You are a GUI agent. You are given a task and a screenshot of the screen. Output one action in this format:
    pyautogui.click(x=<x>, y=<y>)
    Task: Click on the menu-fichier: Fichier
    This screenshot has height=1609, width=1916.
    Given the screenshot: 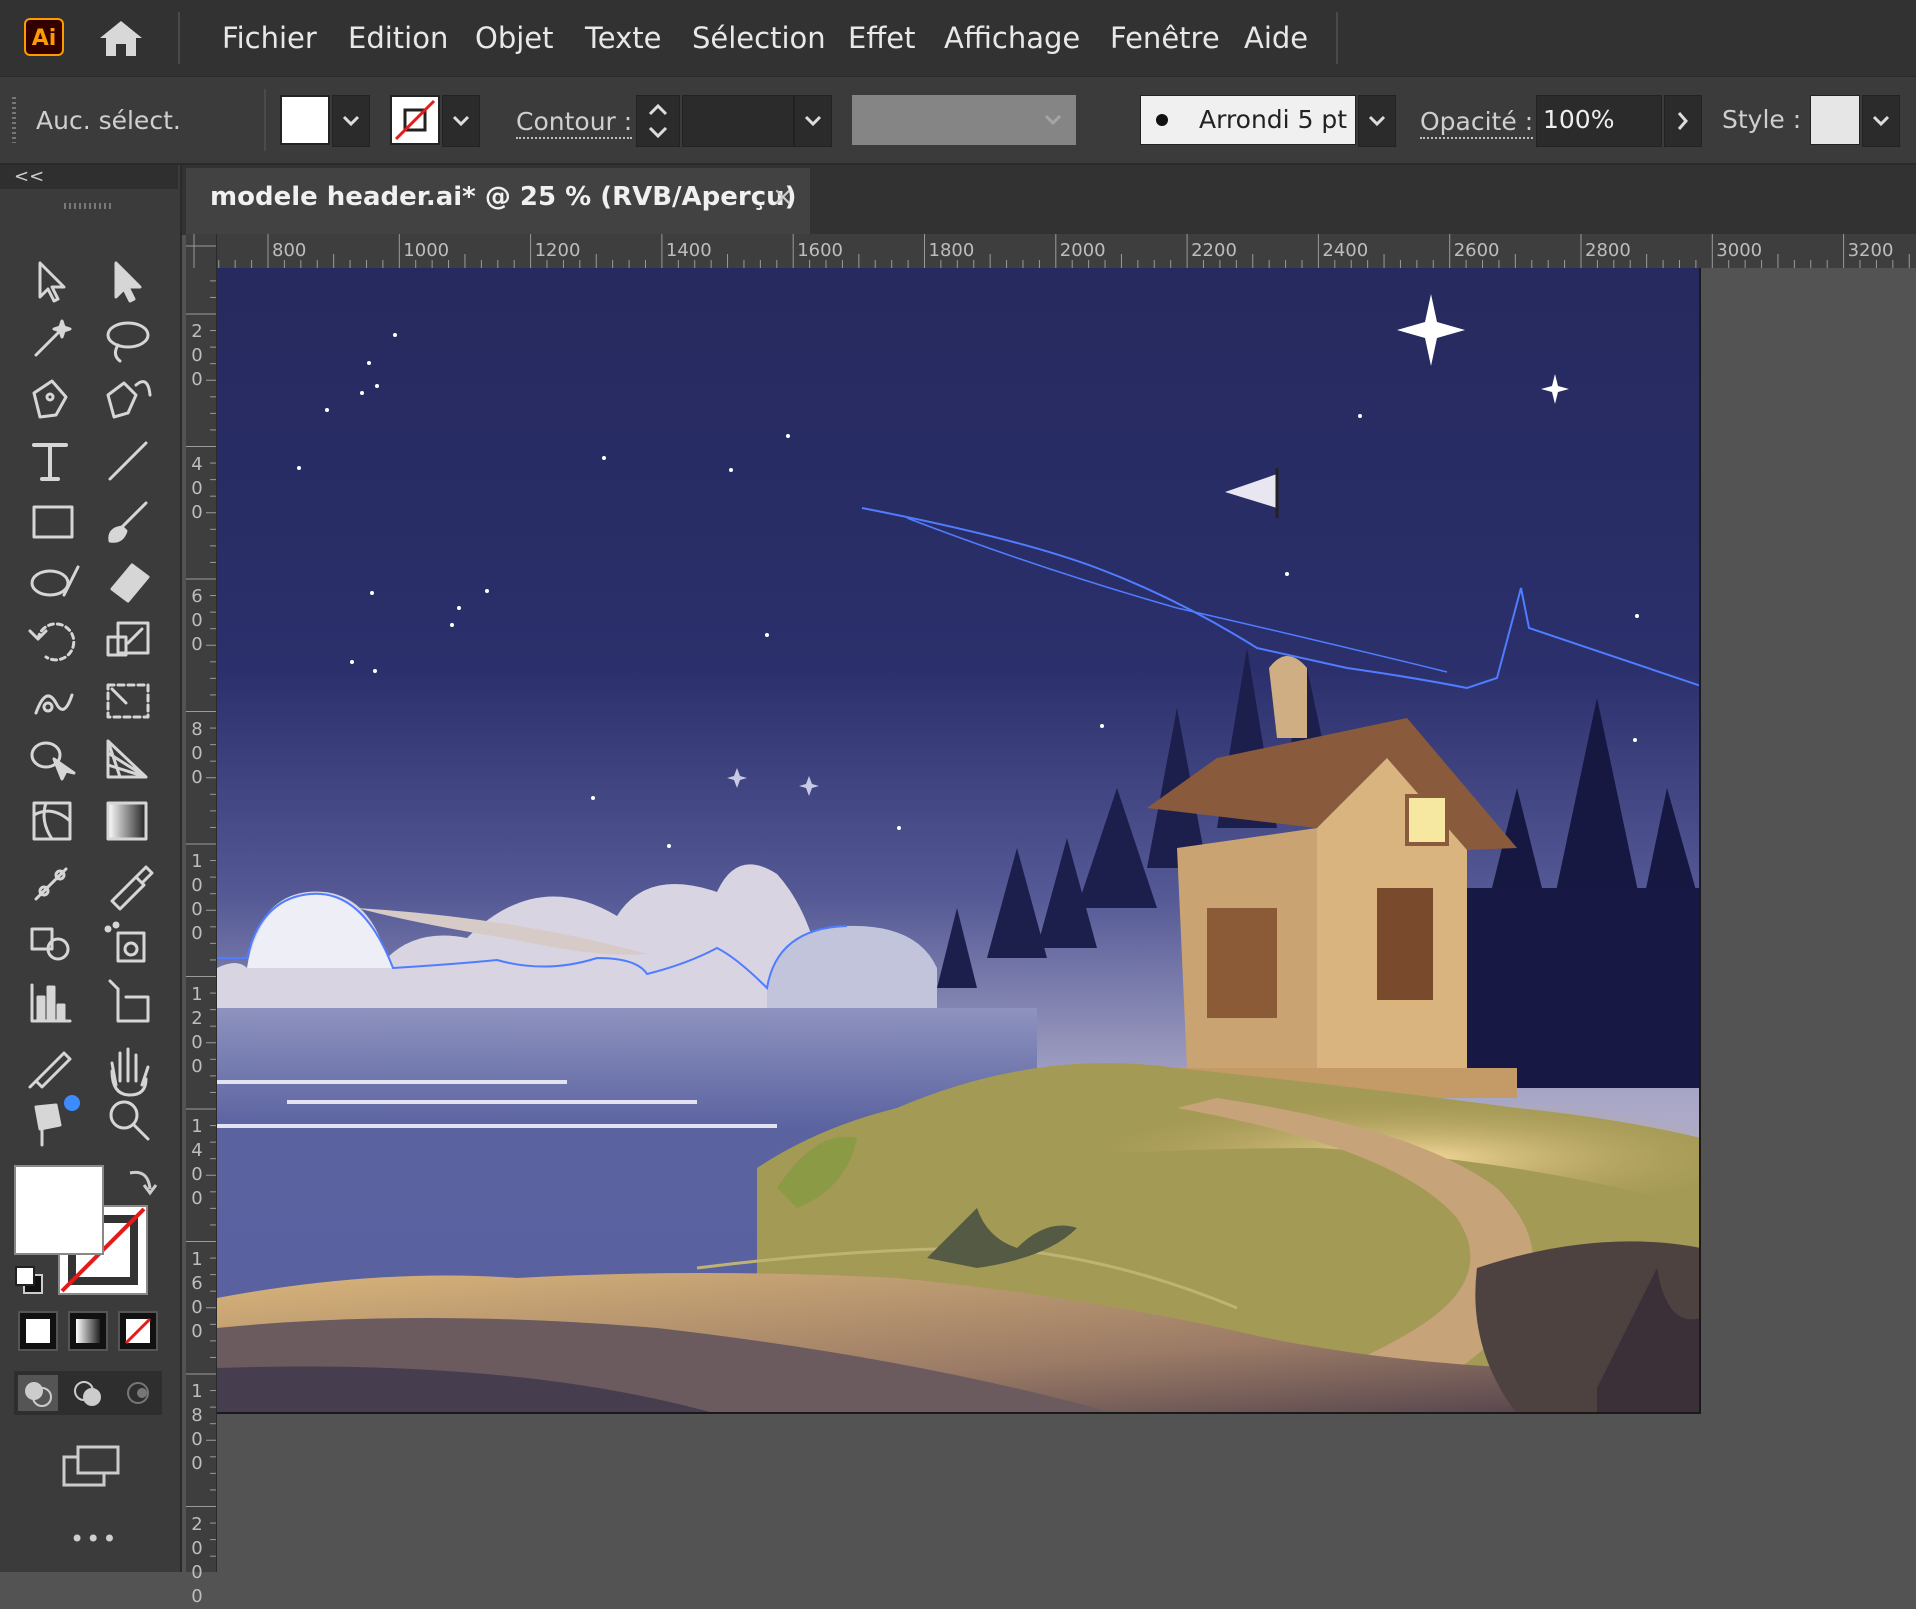 What is the action you would take?
    pyautogui.click(x=269, y=38)
    